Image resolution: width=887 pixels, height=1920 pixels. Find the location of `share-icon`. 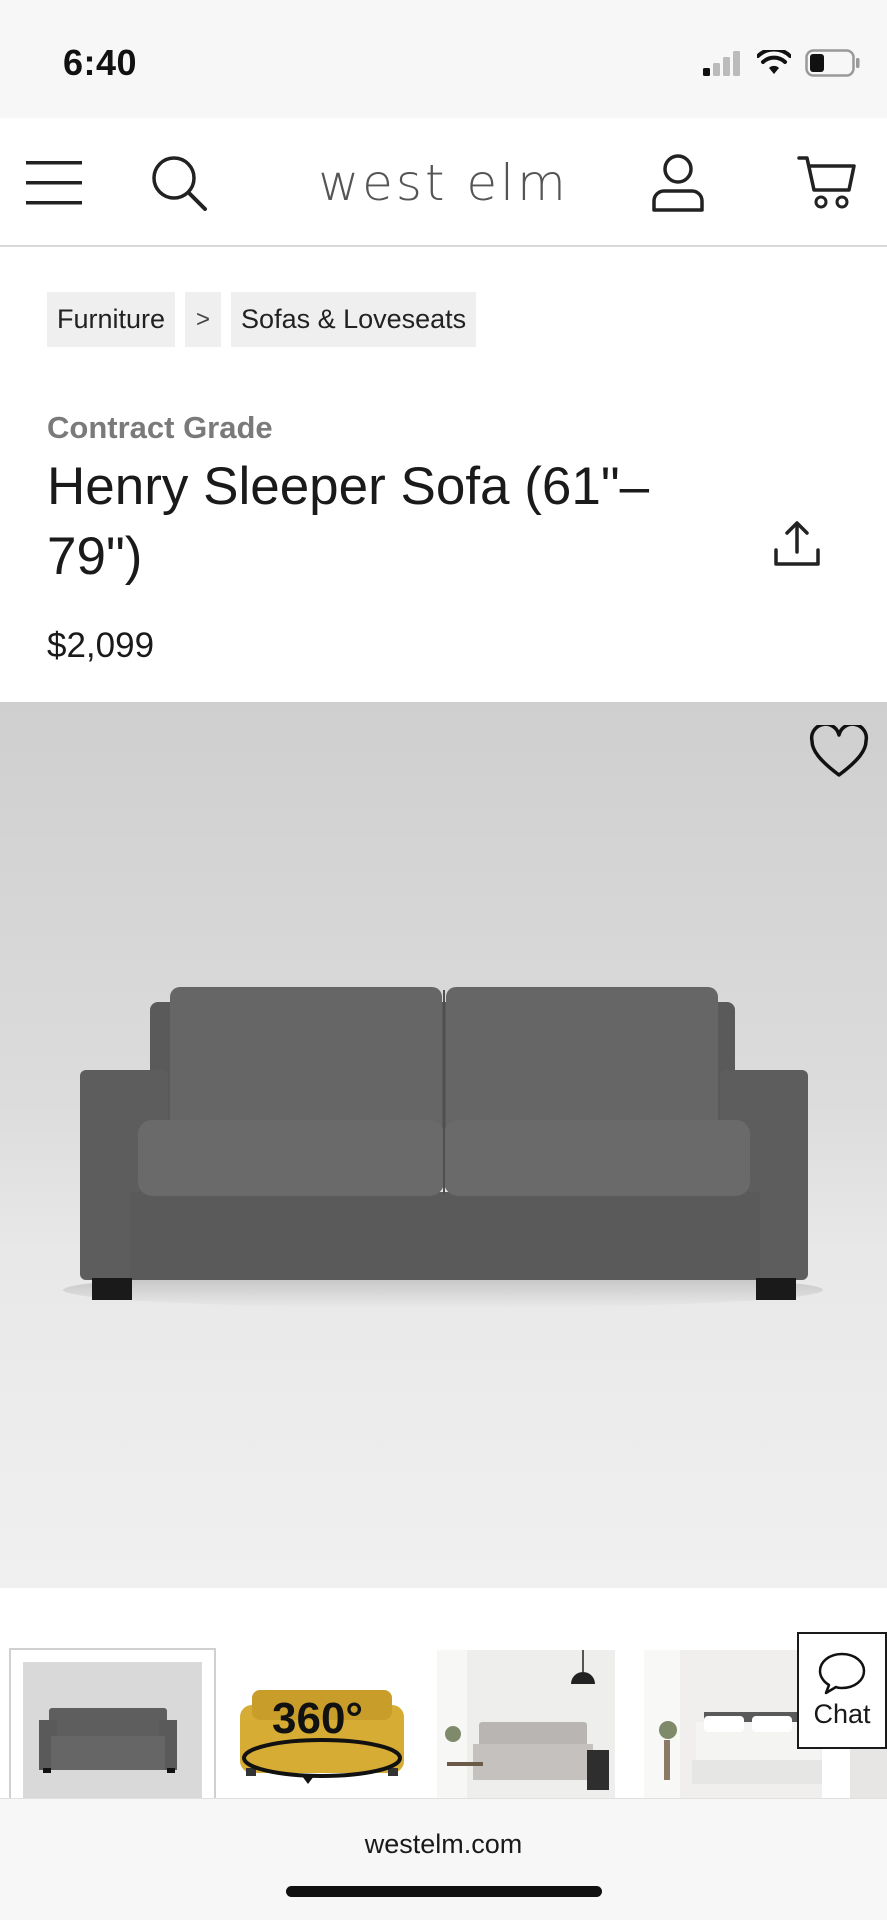

share-icon is located at coordinates (797, 544).